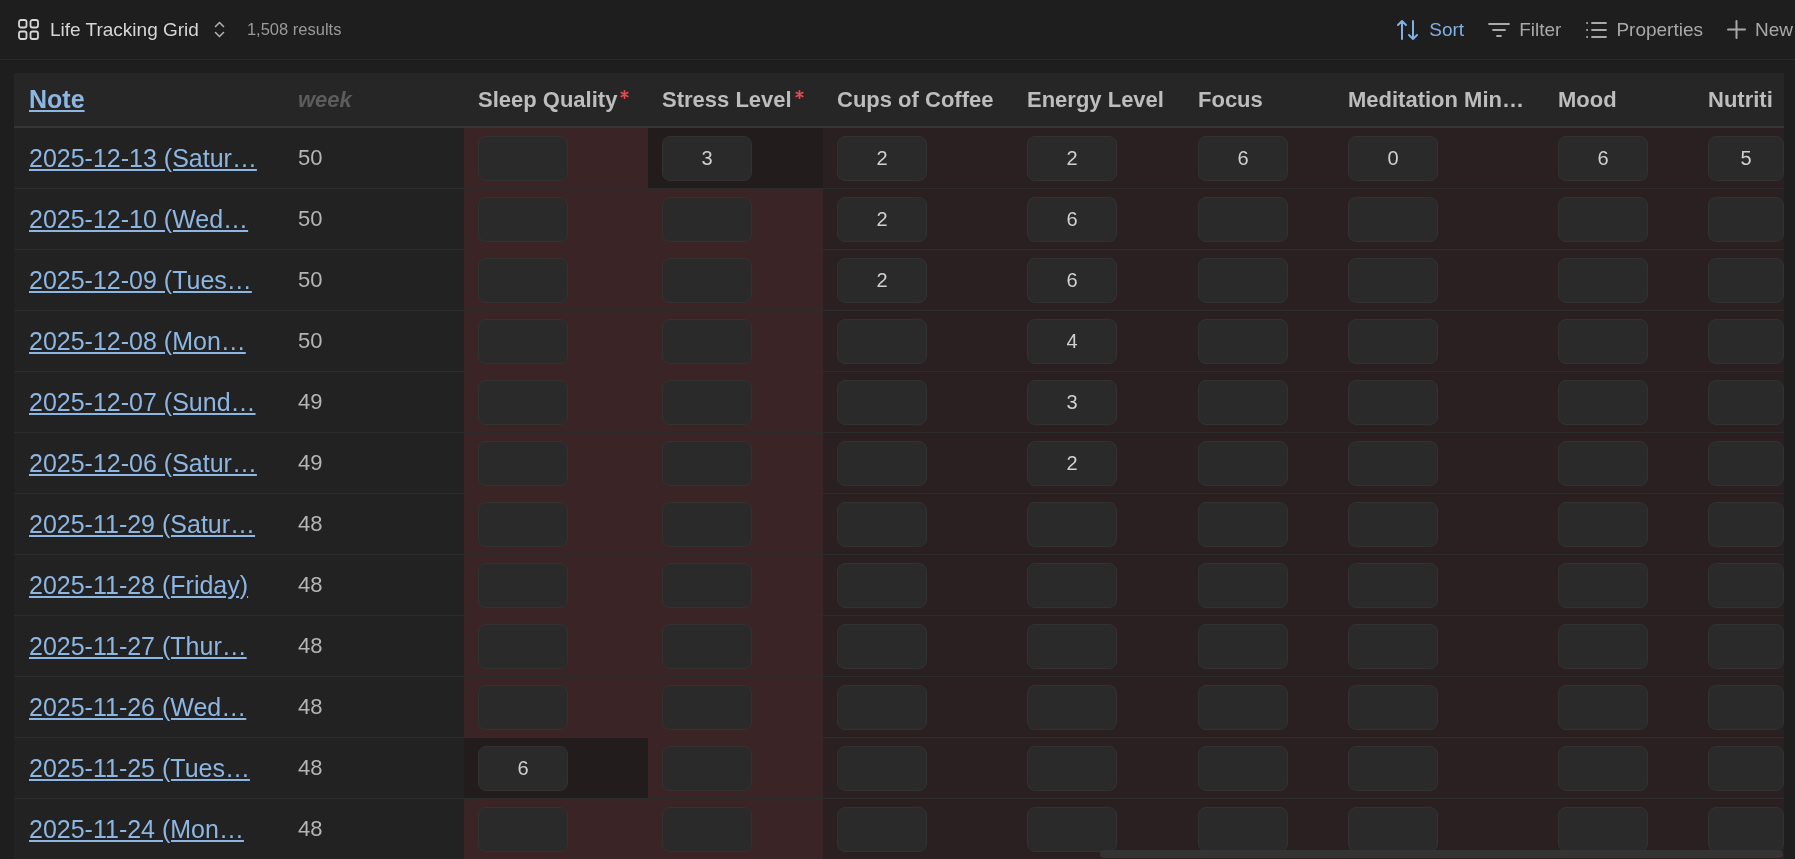 Image resolution: width=1795 pixels, height=859 pixels. Describe the element at coordinates (1393, 158) in the screenshot. I see `number-field: 0` at that location.